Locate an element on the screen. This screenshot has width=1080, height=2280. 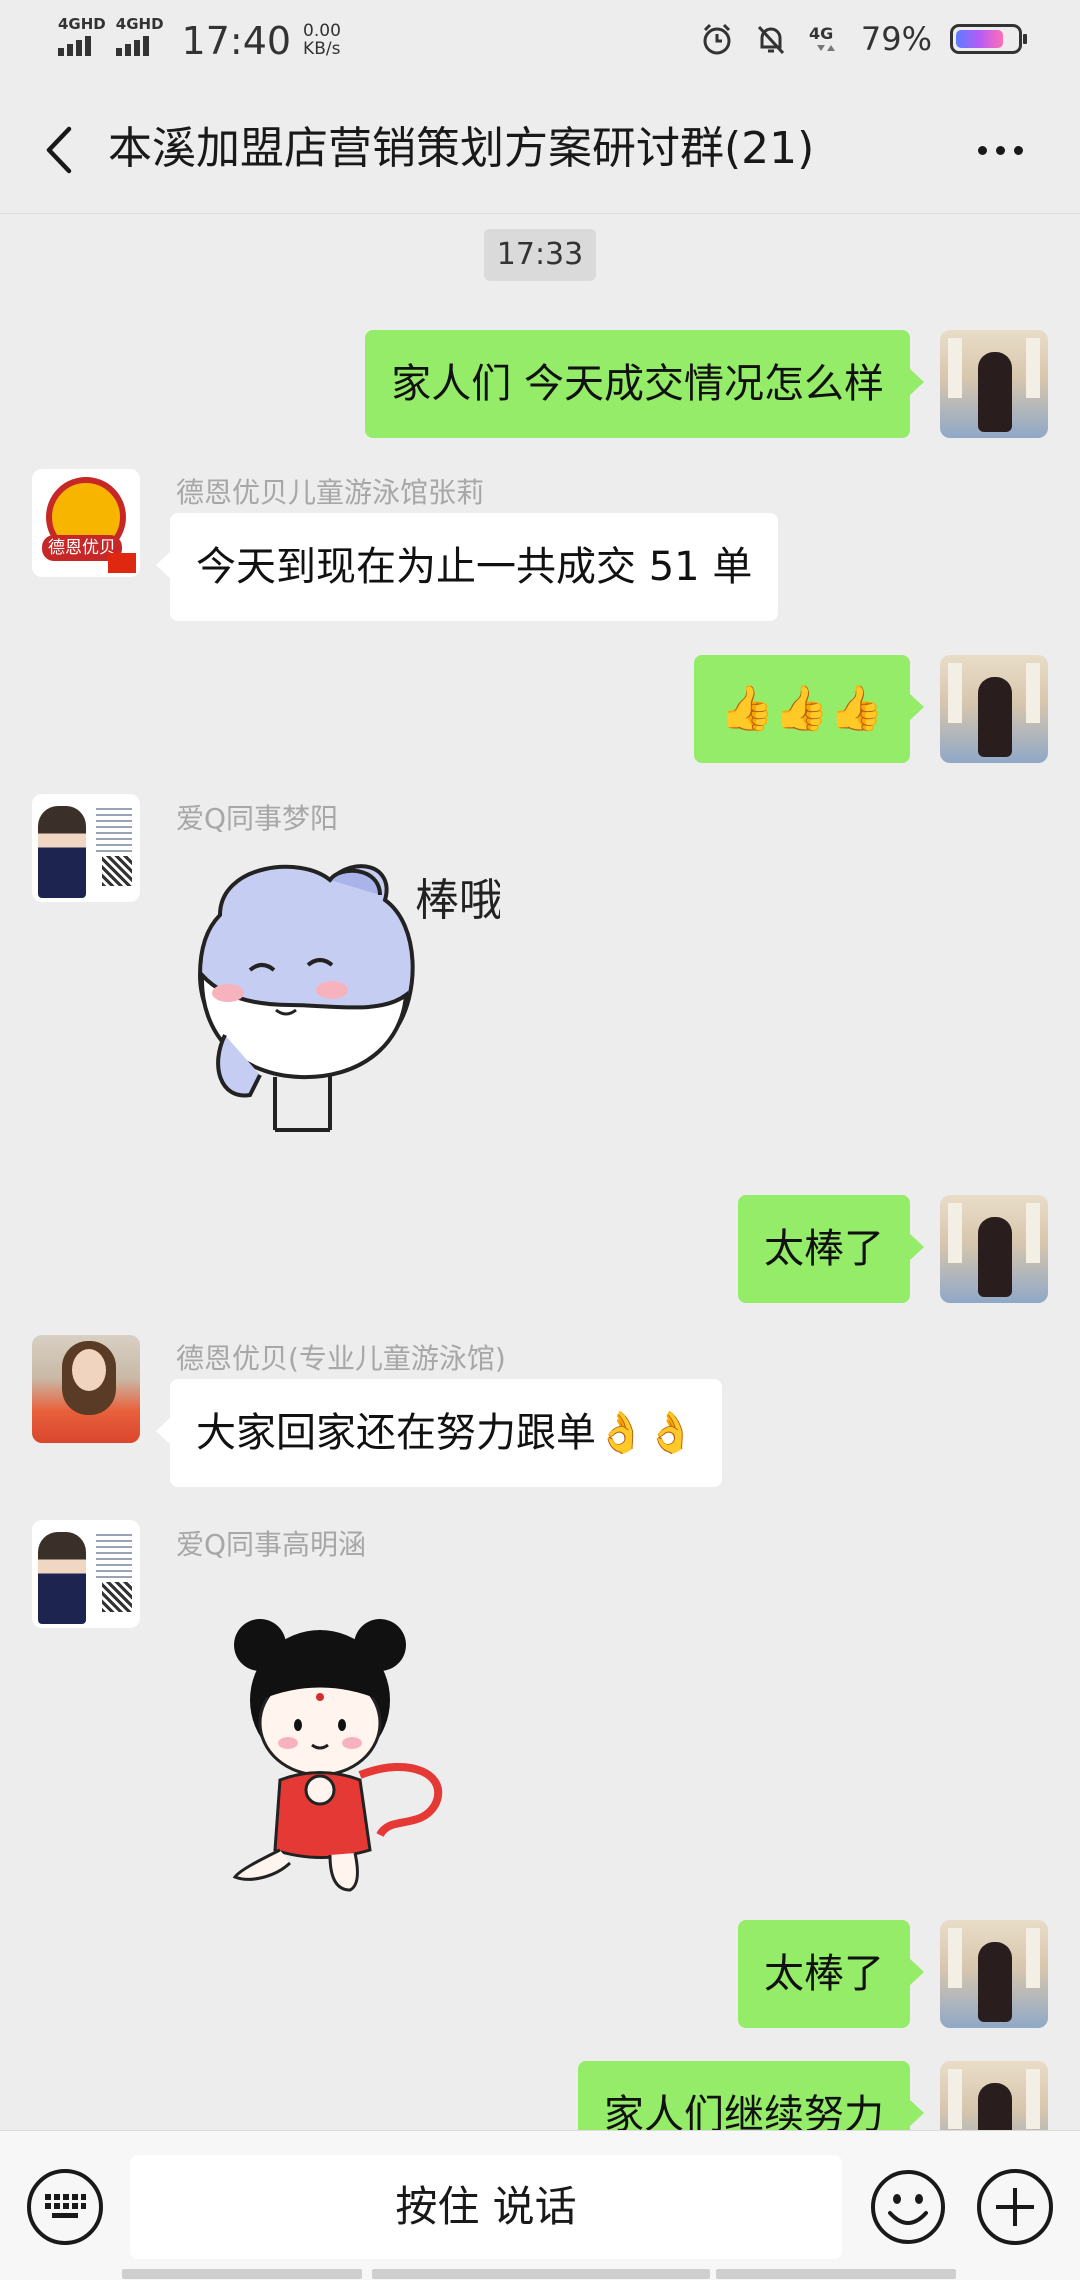
mute-bell-icon is located at coordinates (770, 40).